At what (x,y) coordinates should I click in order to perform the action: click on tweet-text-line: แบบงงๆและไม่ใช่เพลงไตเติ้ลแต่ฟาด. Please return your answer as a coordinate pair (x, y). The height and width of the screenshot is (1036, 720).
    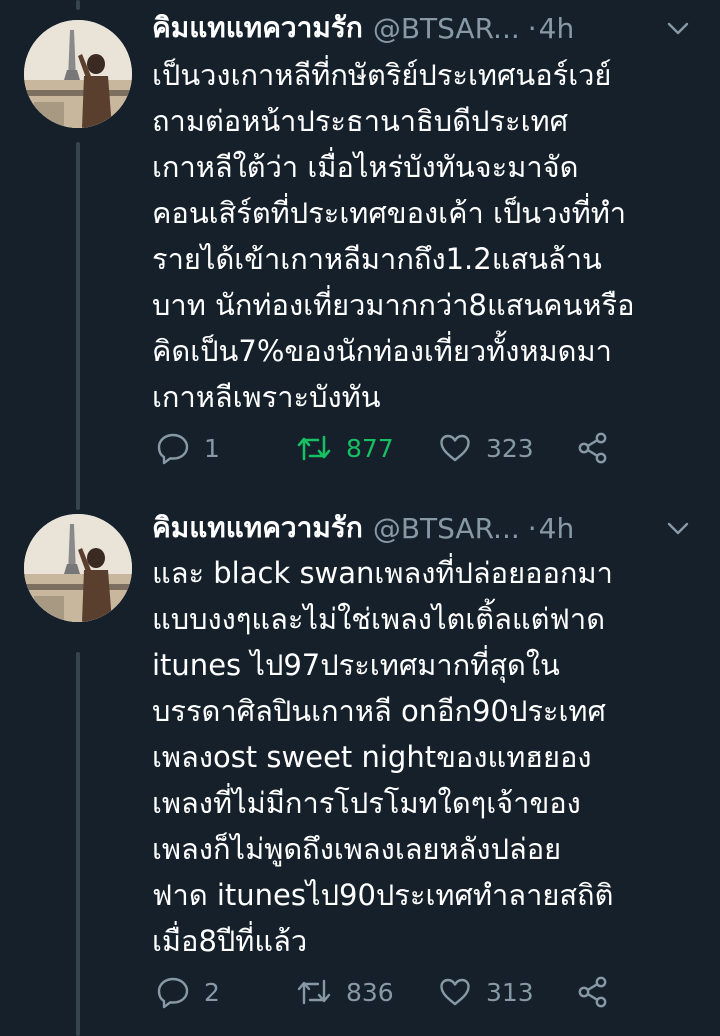
    Looking at the image, I should click on (379, 619).